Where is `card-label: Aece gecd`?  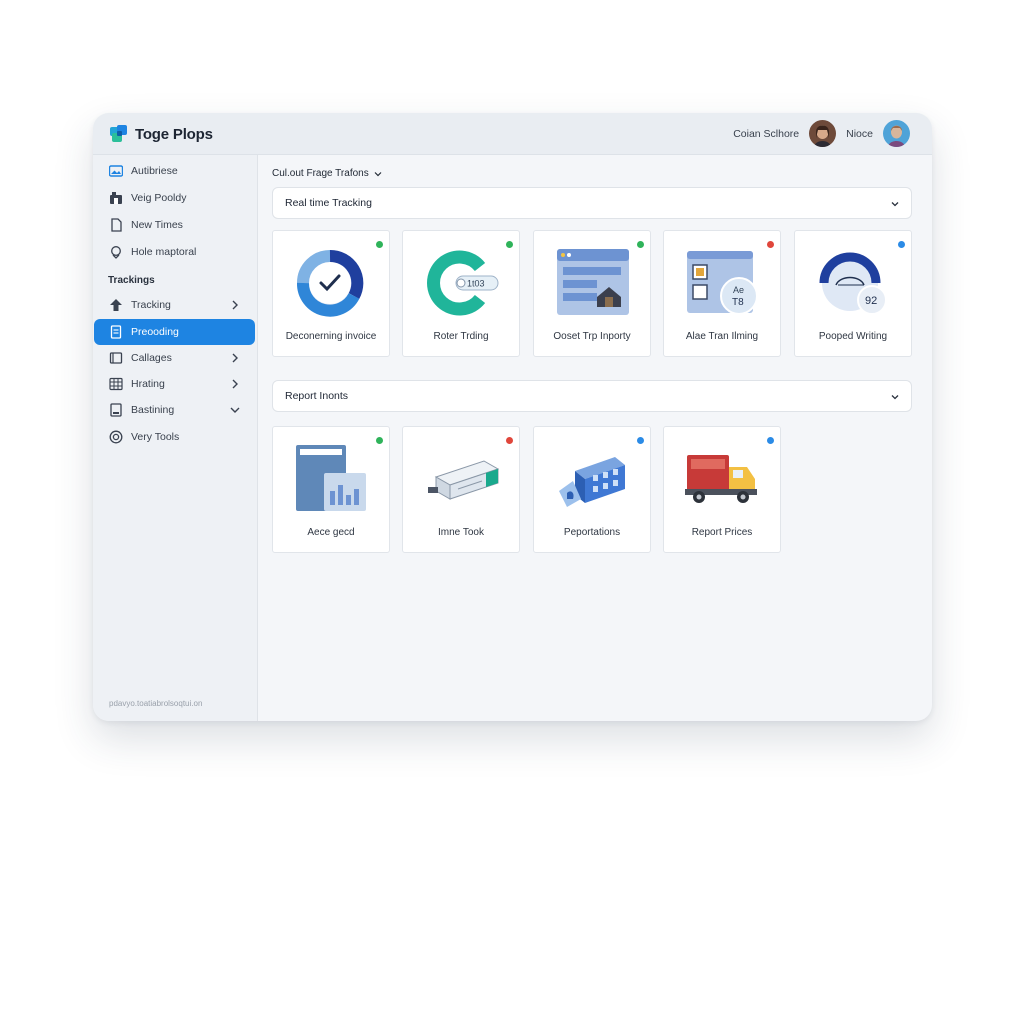 card-label: Aece gecd is located at coordinates (331, 532).